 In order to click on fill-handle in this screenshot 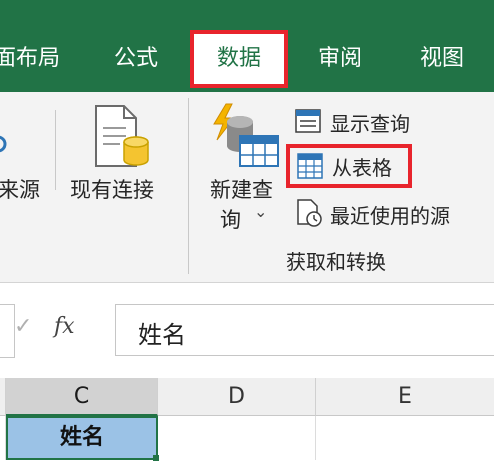, I will do `click(156, 458)`.